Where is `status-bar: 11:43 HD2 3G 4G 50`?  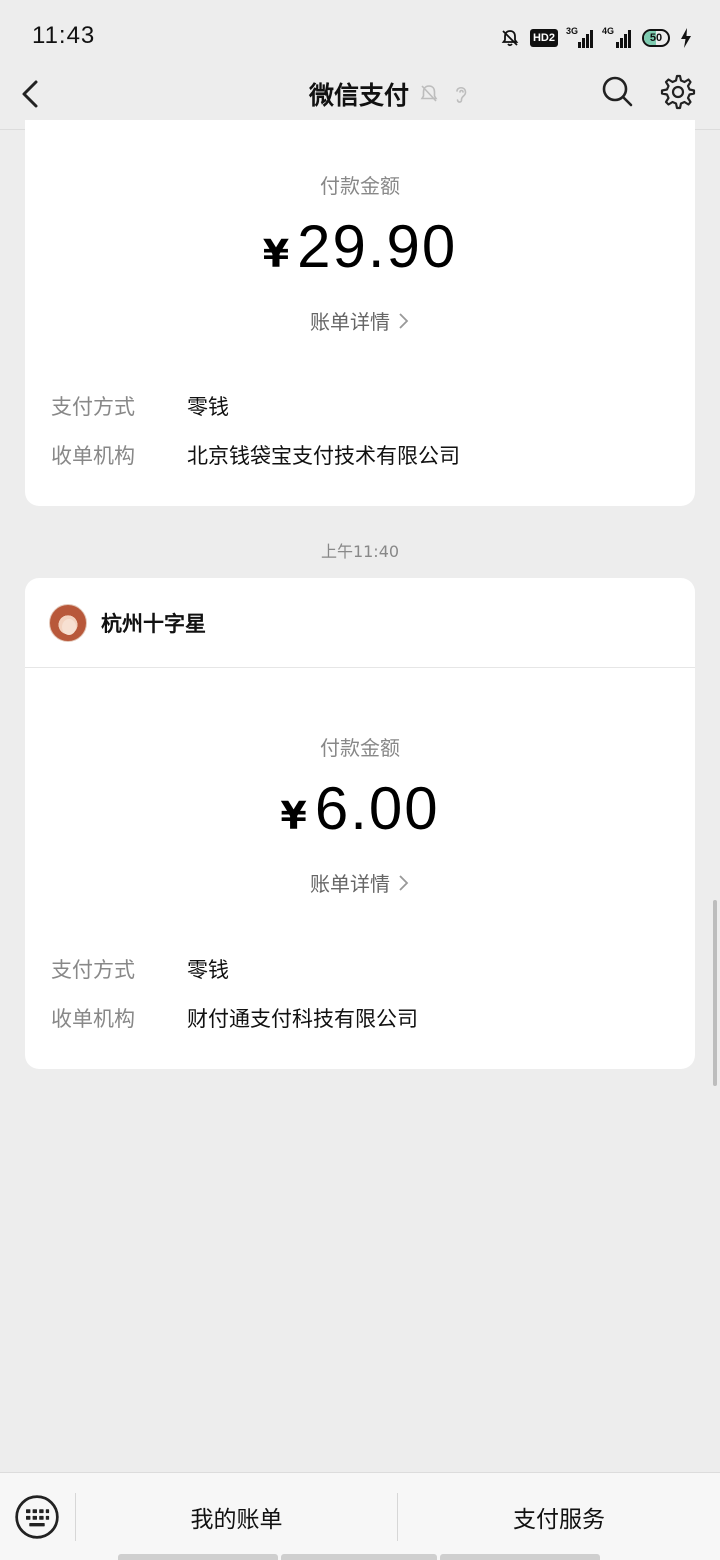 status-bar: 11:43 HD2 3G 4G 50 is located at coordinates (360, 36).